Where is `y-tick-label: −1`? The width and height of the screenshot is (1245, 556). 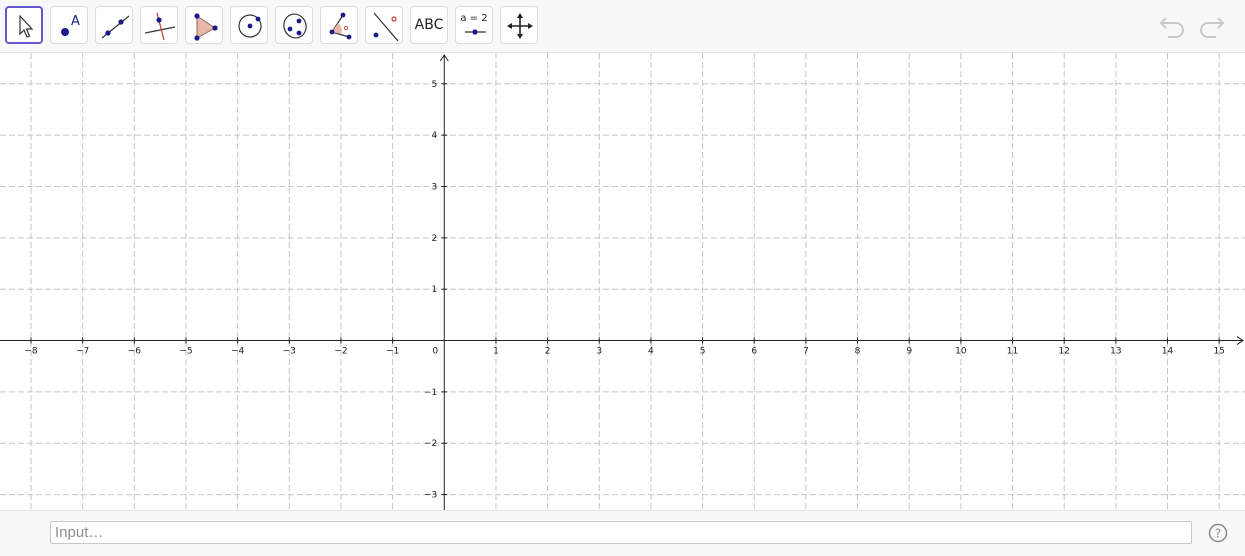 y-tick-label: −1 is located at coordinates (430, 393).